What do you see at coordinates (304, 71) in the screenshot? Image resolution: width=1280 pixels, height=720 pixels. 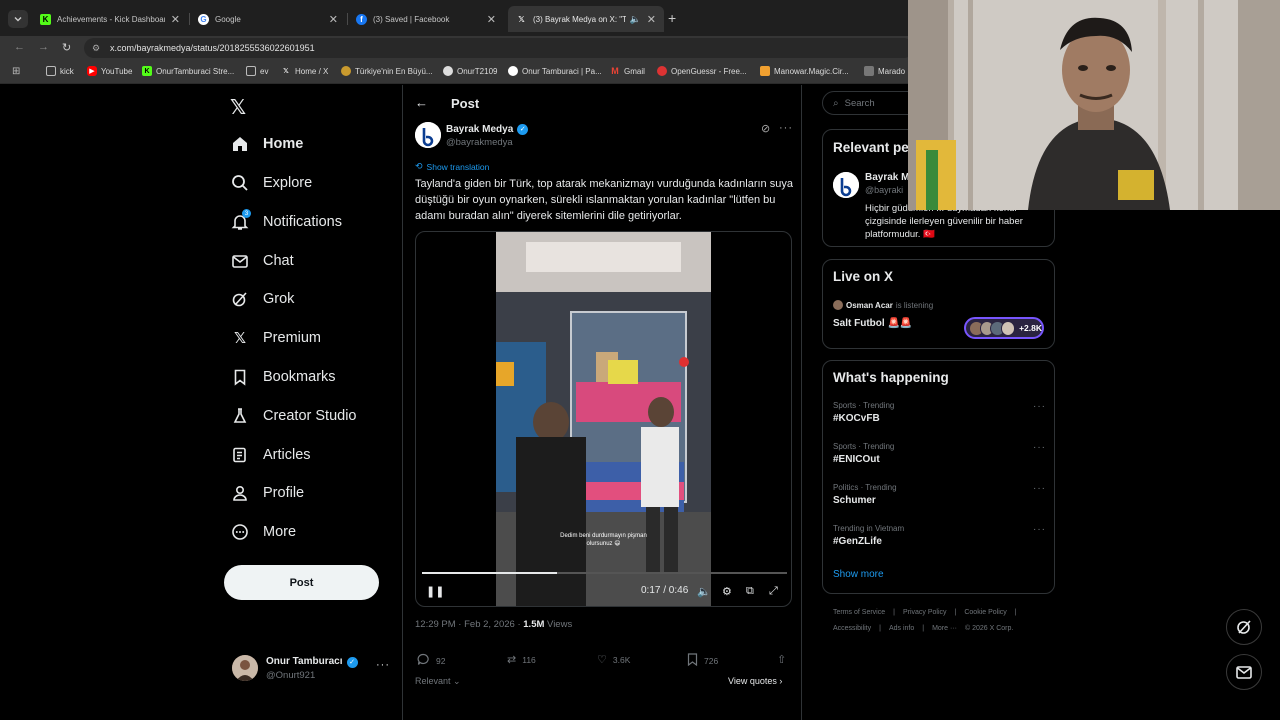 I see `bookmark-item: 𝕏 Home / X` at bounding box center [304, 71].